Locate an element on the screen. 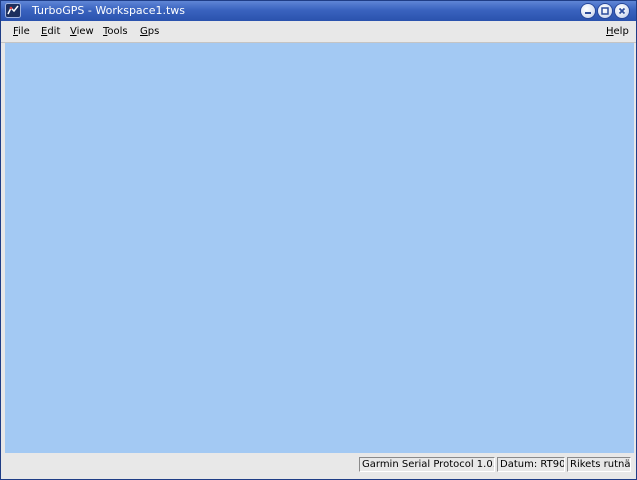  status-datum: Datum: RT90 is located at coordinates (531, 464).